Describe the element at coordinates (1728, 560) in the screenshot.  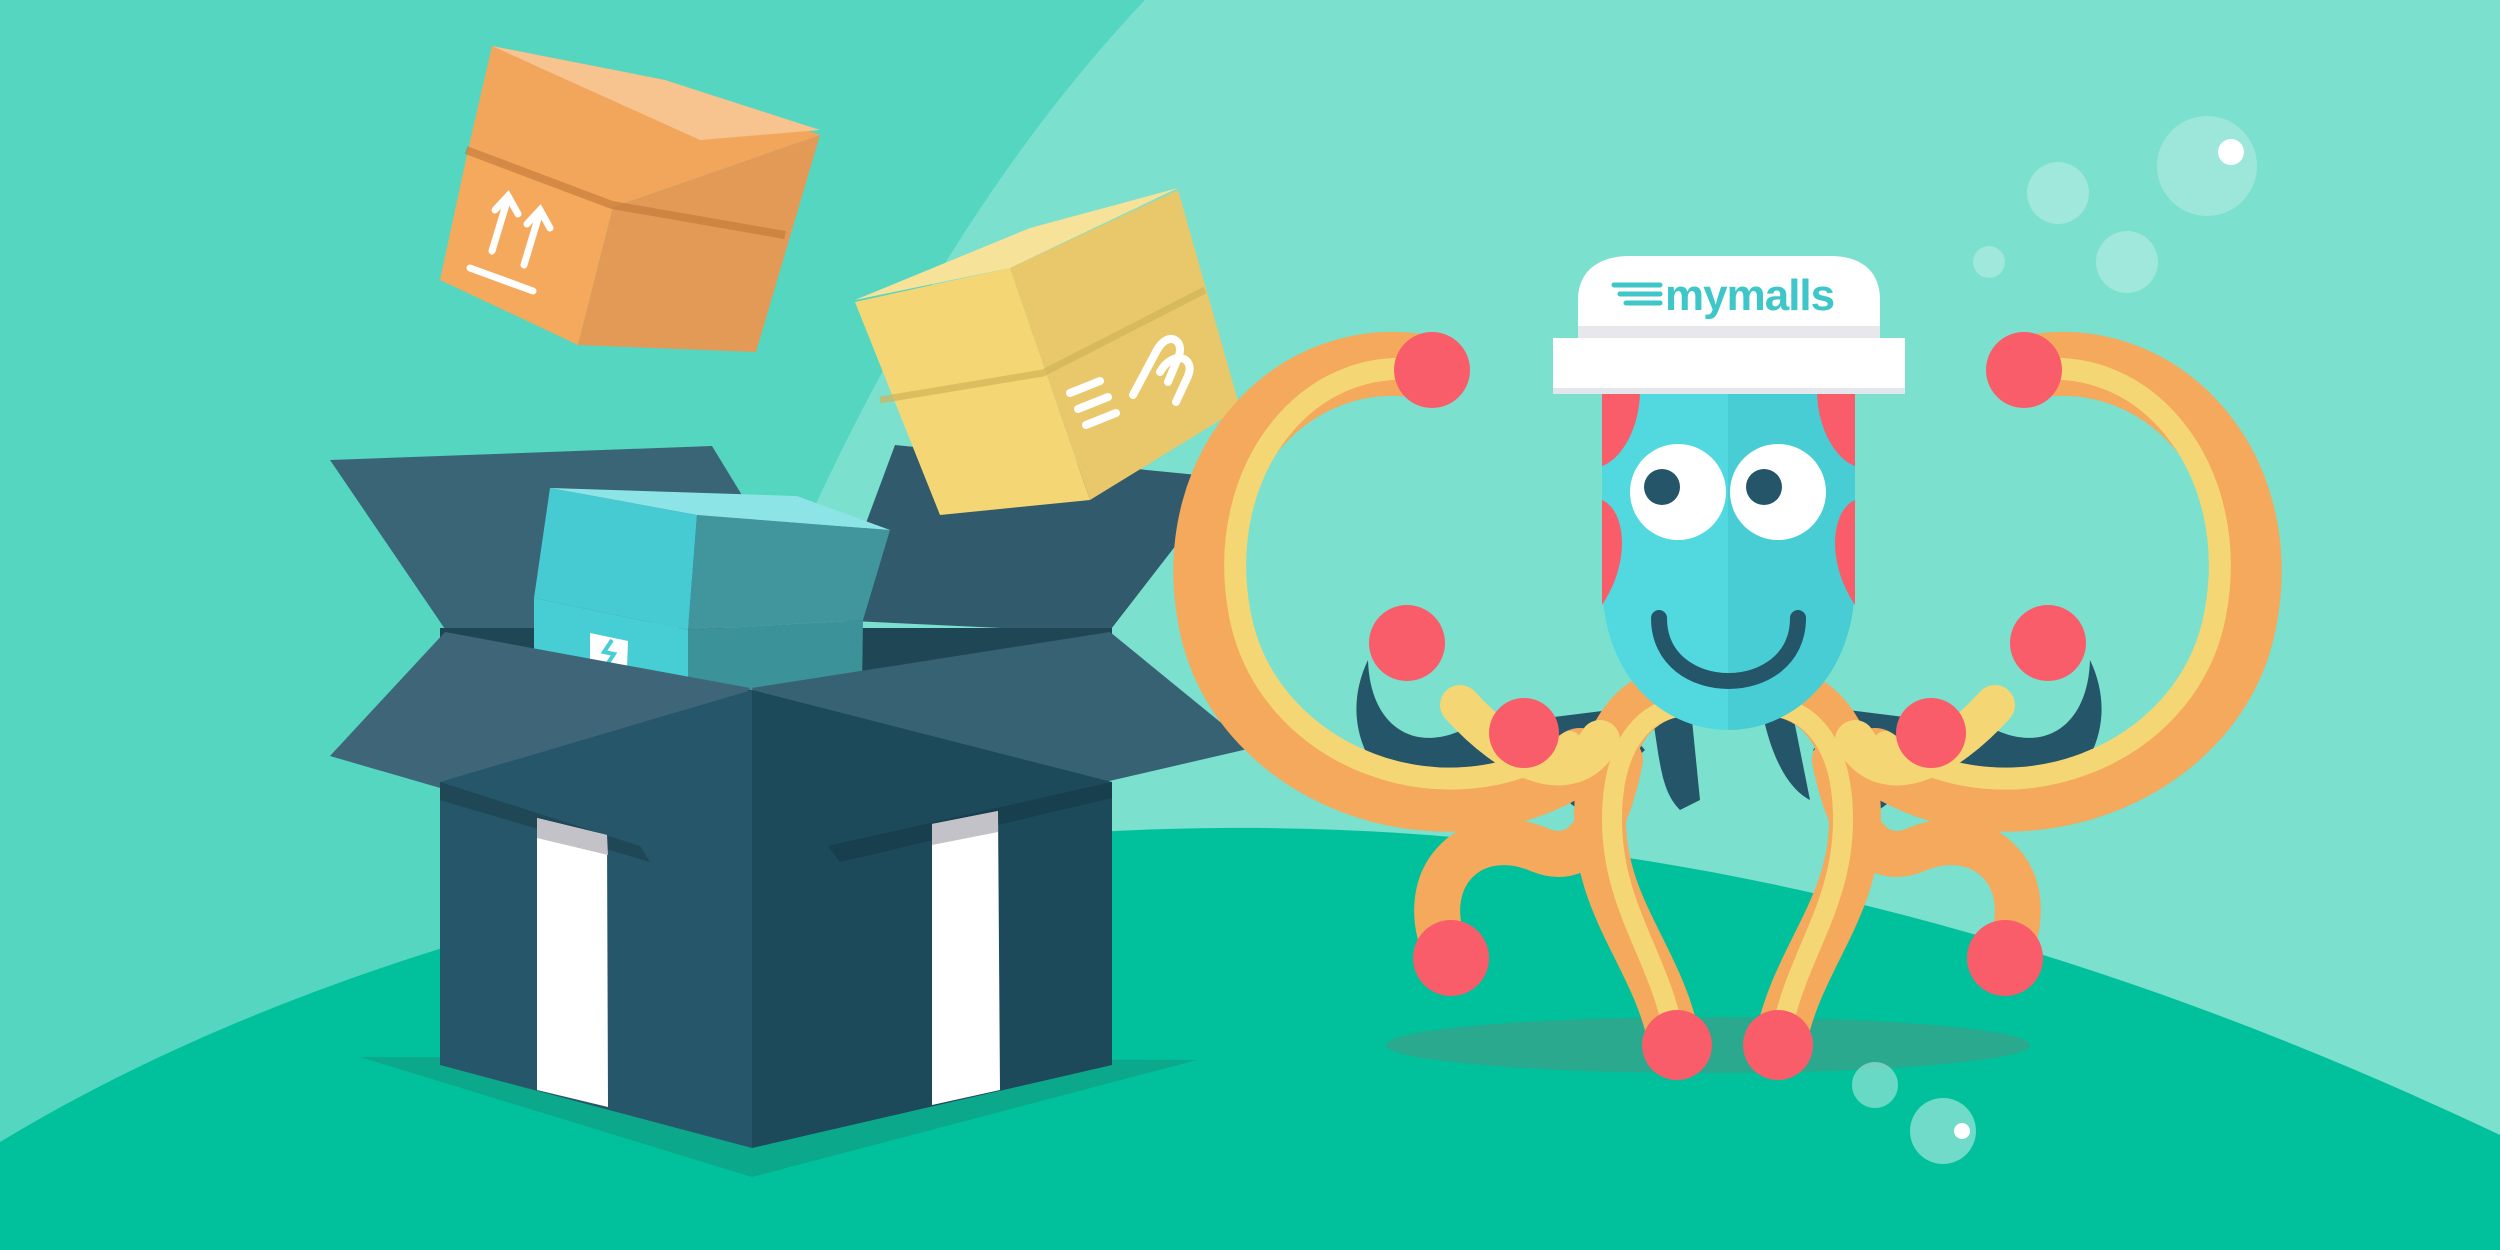
I see `octopus-head` at that location.